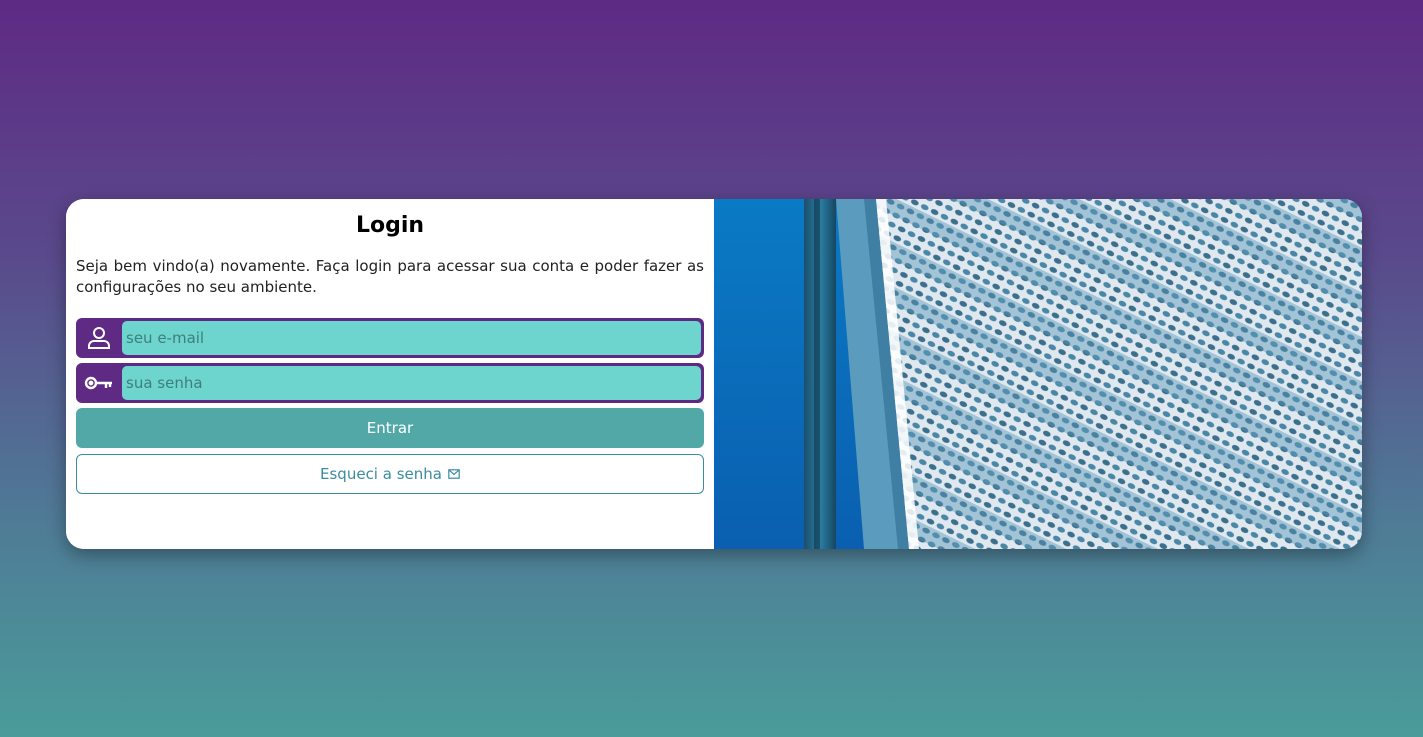  Describe the element at coordinates (99, 383) in the screenshot. I see `key-icon` at that location.